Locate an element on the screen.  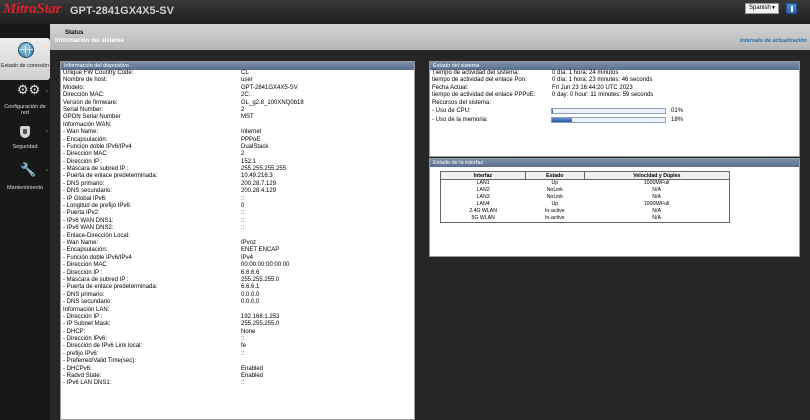
field-label: Recursos del sistema: is located at coordinates (462, 102).